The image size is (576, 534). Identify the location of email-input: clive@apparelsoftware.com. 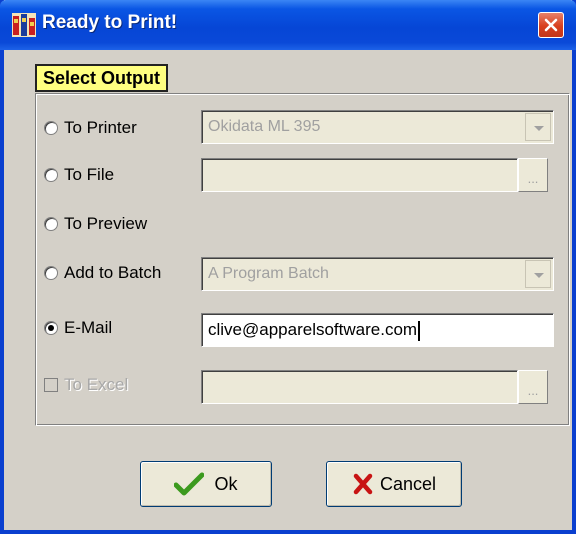
(377, 330).